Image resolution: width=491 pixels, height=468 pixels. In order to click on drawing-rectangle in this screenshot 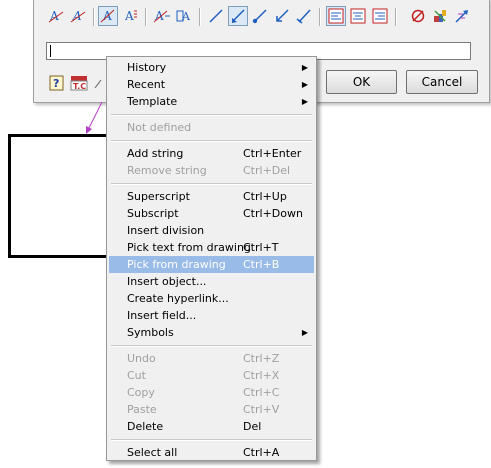, I will do `click(60, 196)`.